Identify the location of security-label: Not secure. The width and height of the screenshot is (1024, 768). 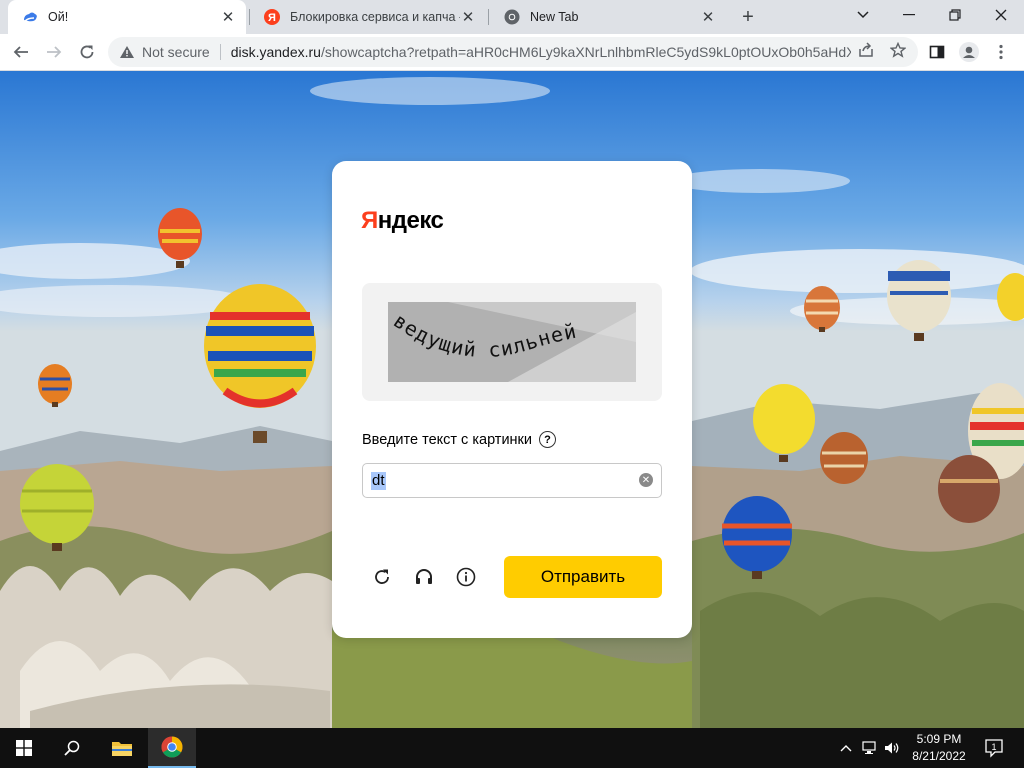
(176, 52).